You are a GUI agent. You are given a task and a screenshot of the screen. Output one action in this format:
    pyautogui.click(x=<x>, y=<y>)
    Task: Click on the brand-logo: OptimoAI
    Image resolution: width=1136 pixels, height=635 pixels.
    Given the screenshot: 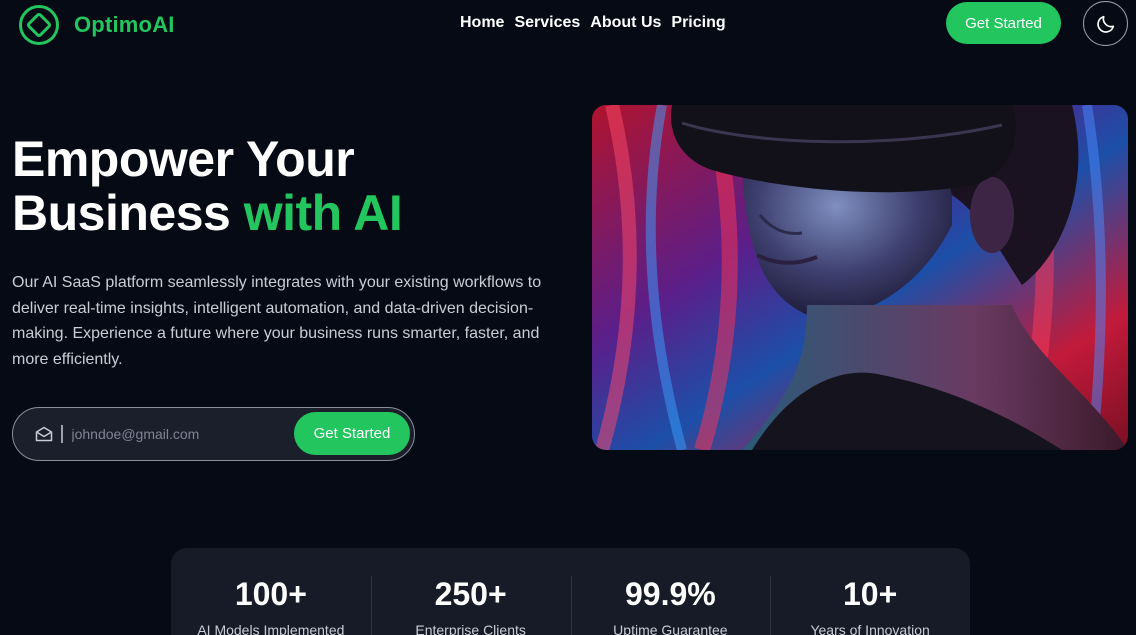 What is the action you would take?
    pyautogui.click(x=96, y=25)
    